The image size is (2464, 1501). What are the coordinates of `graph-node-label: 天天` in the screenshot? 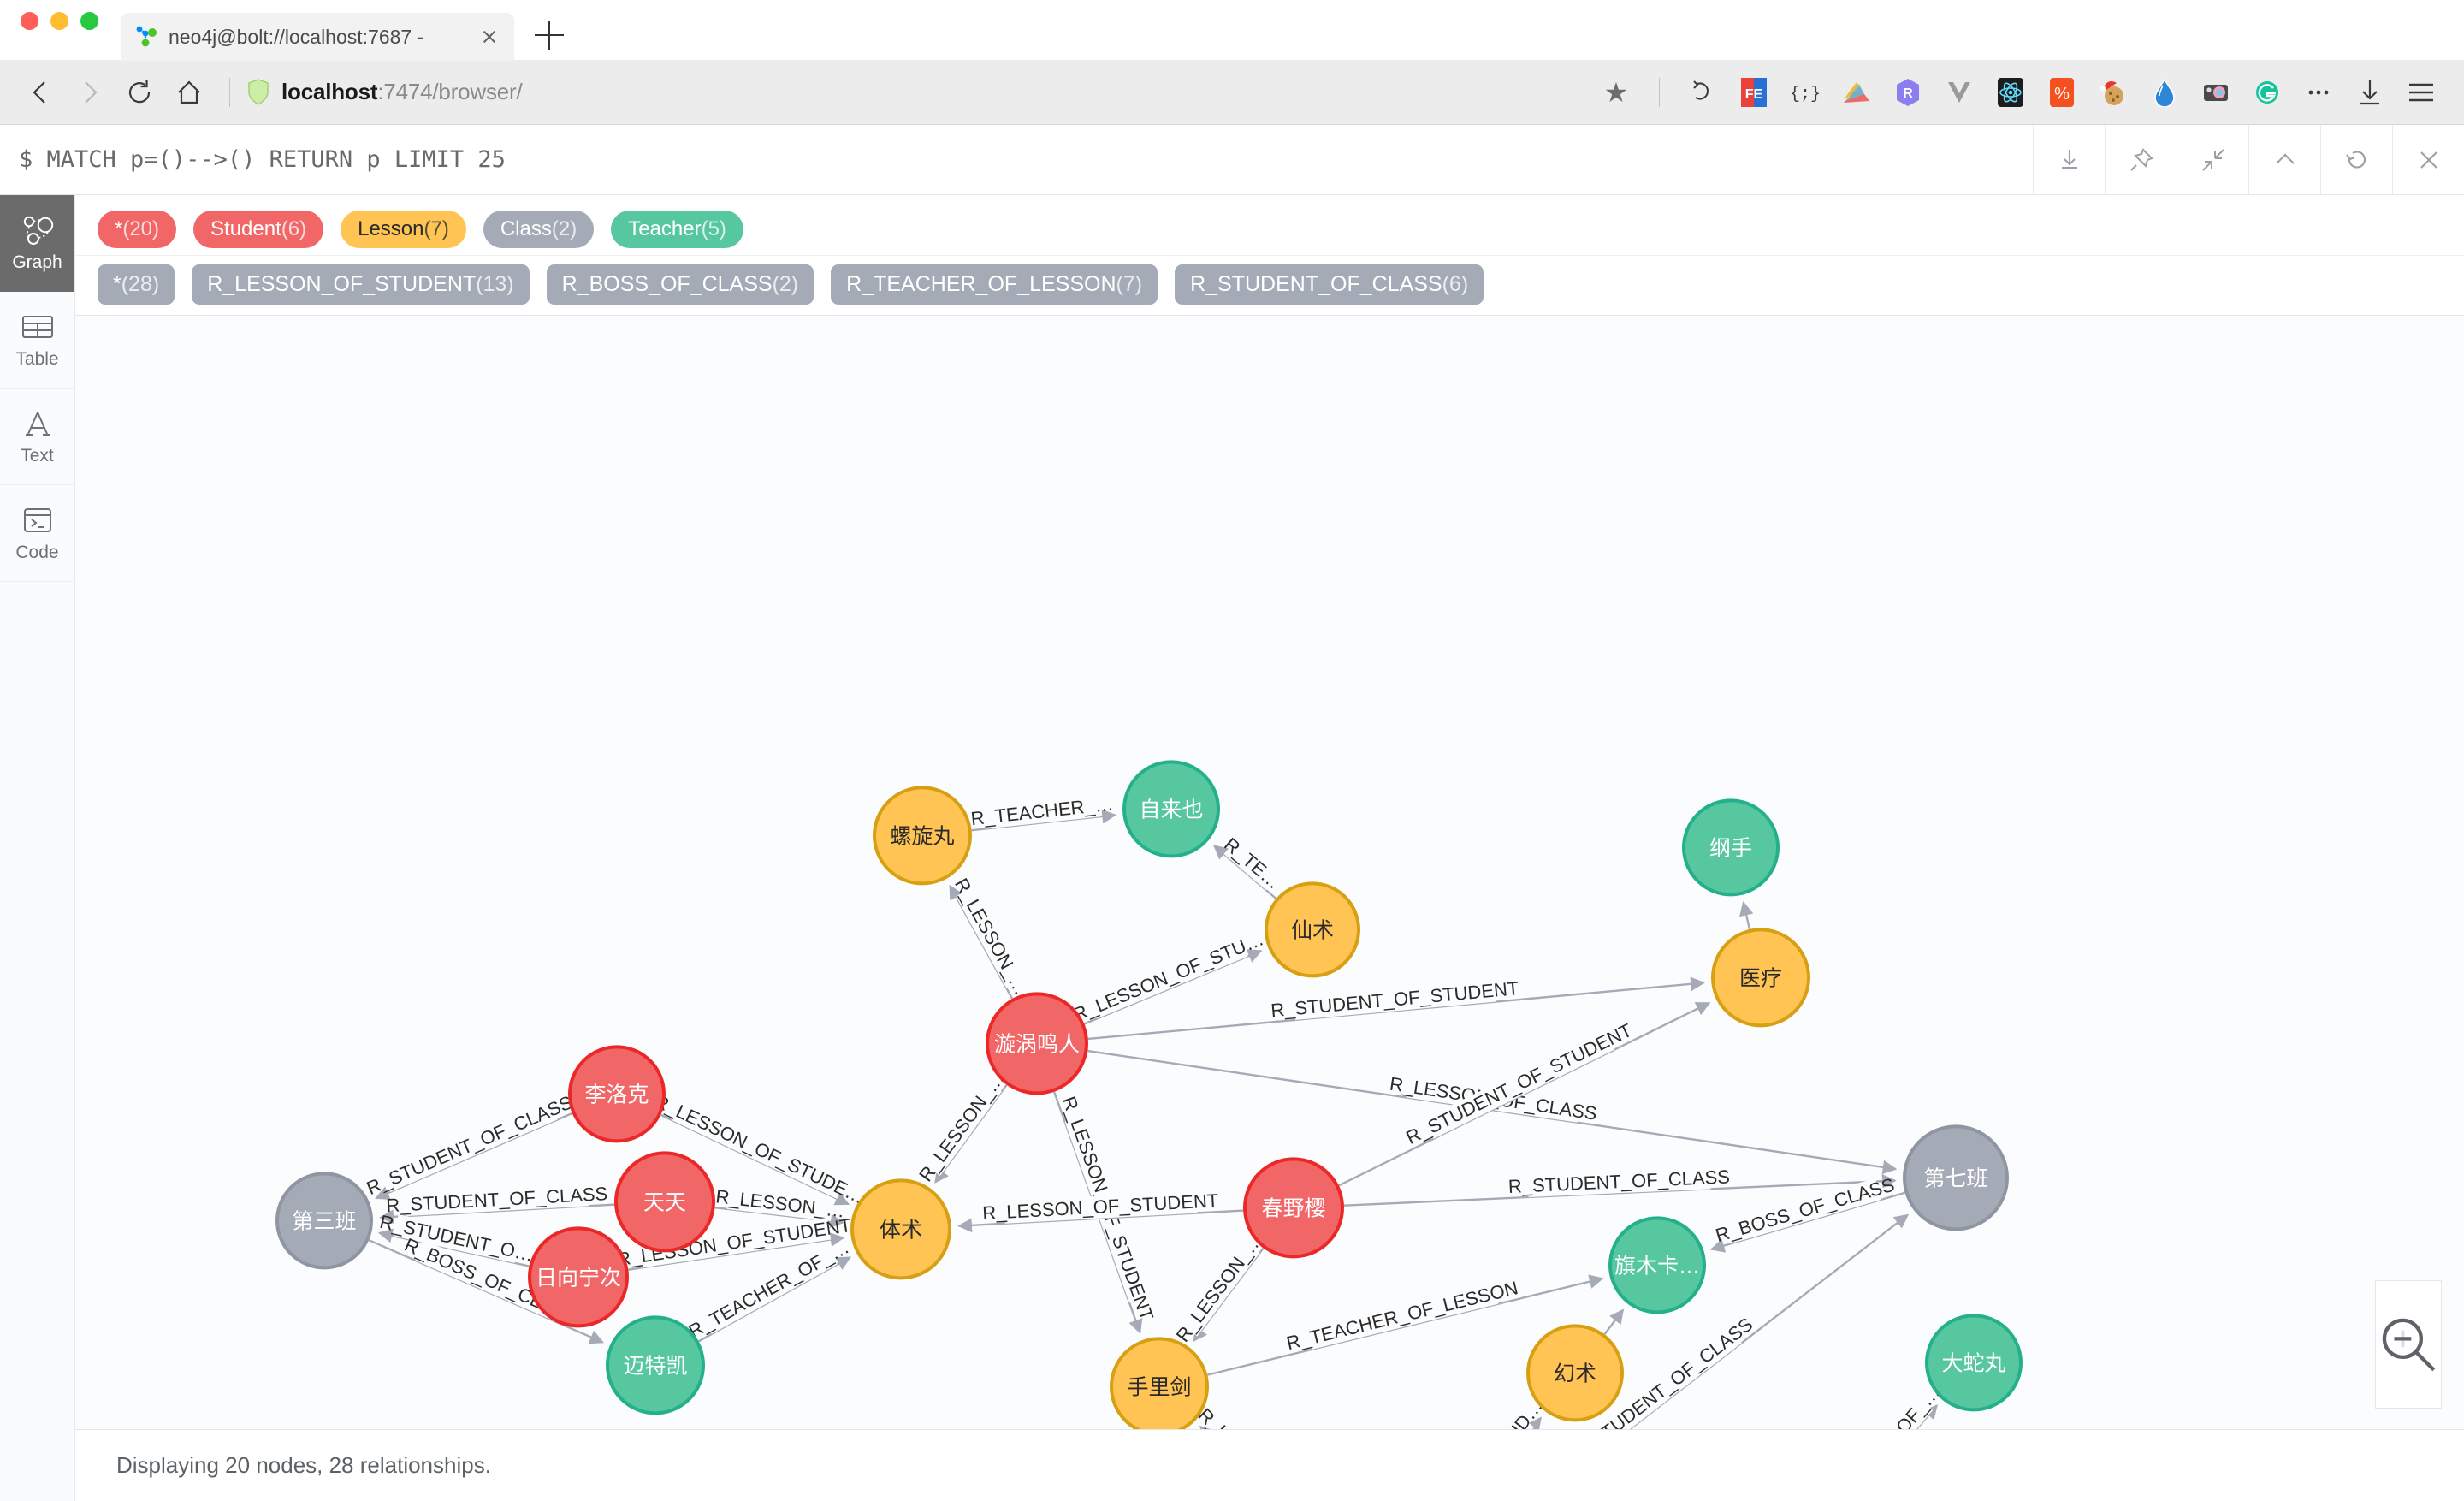 It's located at (664, 1203).